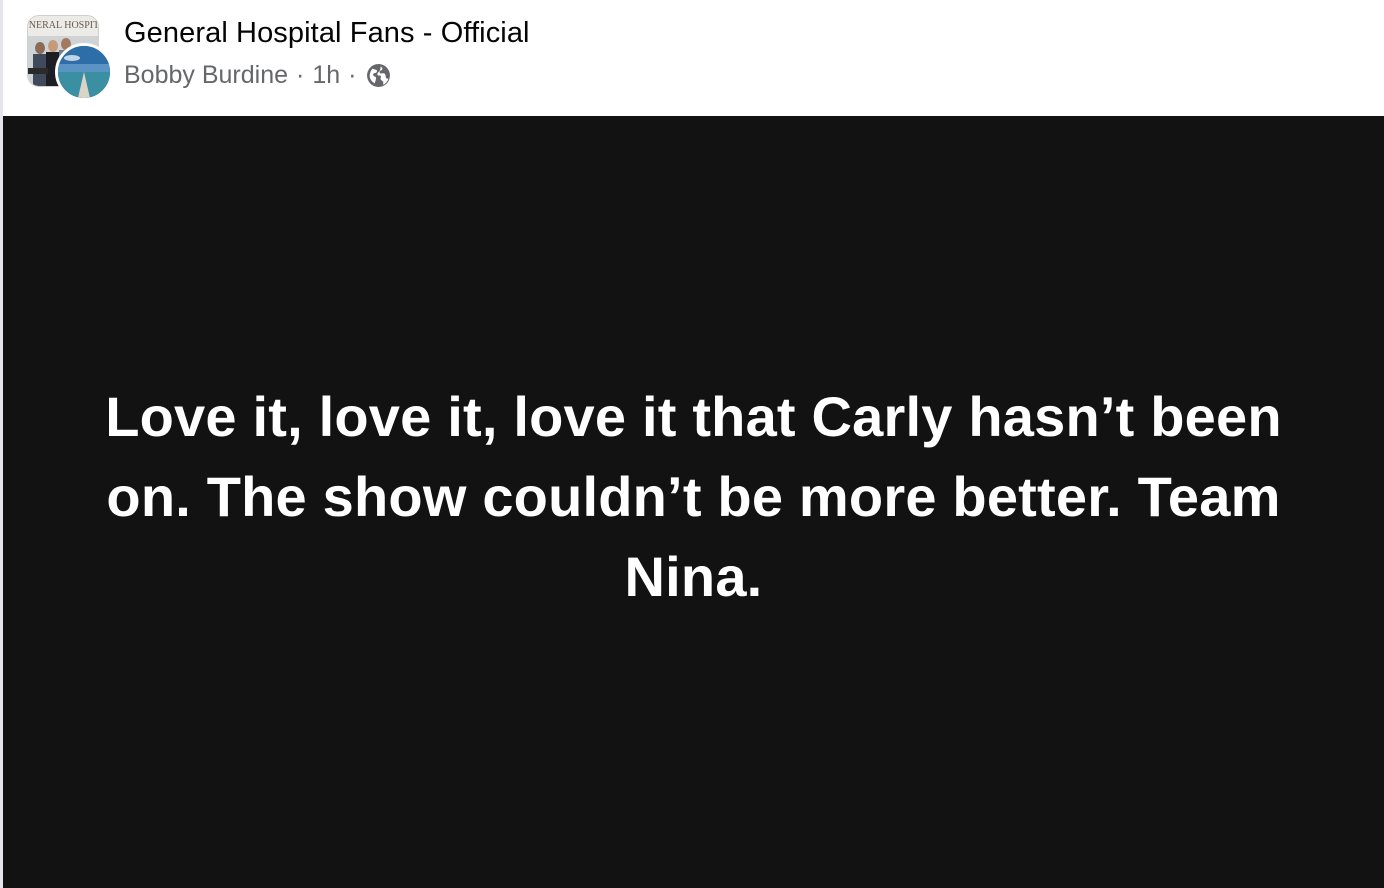  Describe the element at coordinates (206, 75) in the screenshot. I see `author-link: Bobby Burdine` at that location.